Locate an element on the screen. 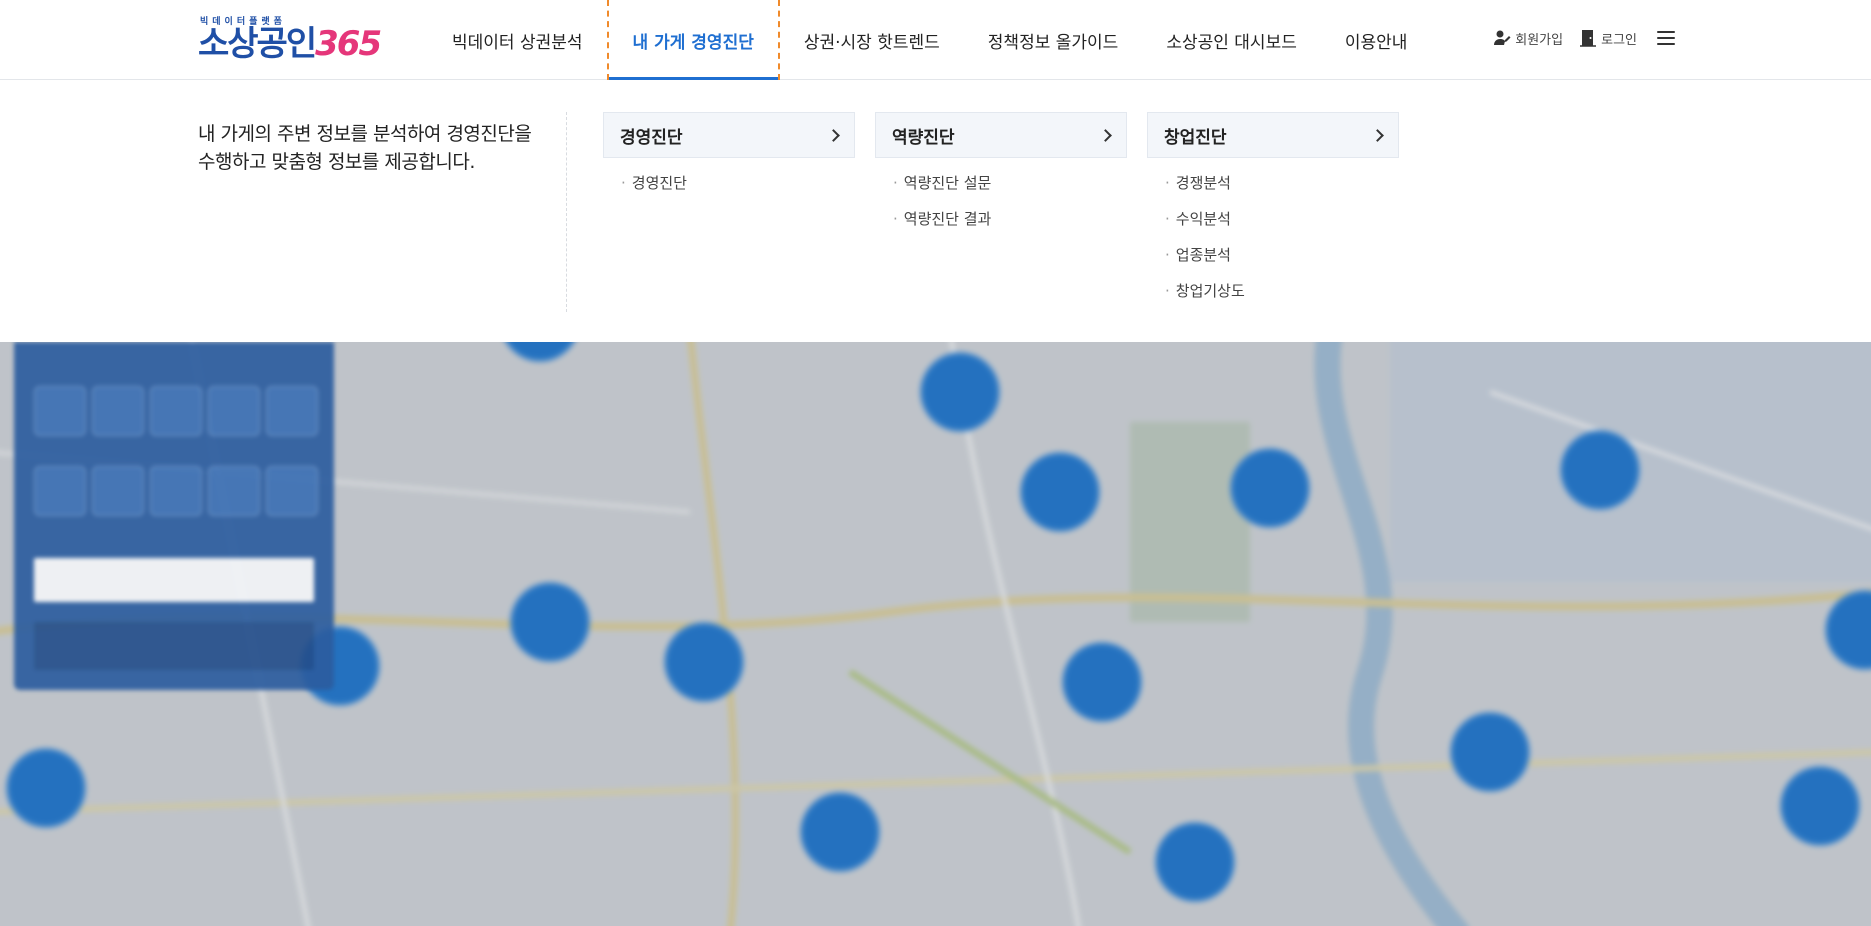 The width and height of the screenshot is (1871, 926). nav-item-policy-guide: 정책정보 올가이드 is located at coordinates (1053, 40).